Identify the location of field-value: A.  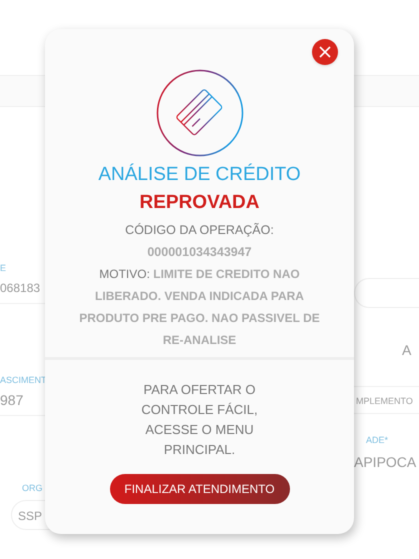
(406, 350).